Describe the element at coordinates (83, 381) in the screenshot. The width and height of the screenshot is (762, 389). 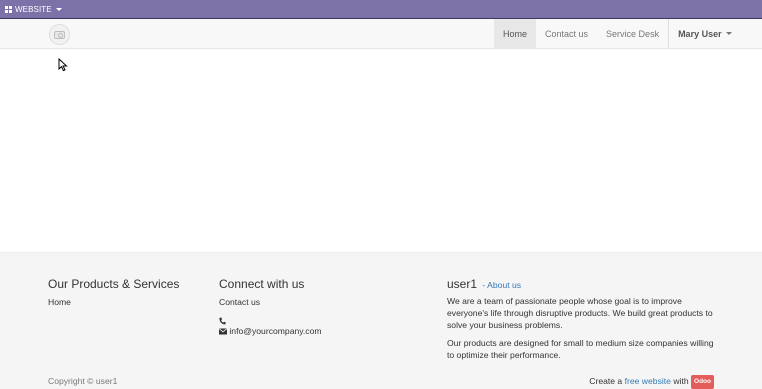
I see `copyright: Copyright © user1` at that location.